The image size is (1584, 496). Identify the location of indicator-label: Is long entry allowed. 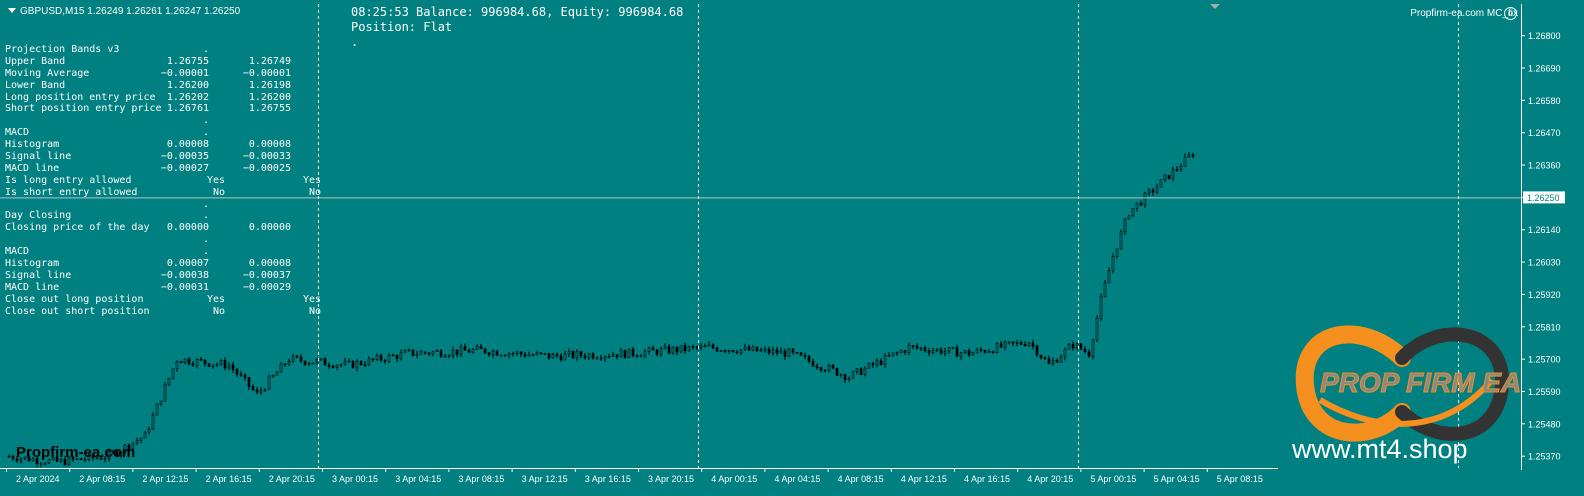
(68, 180).